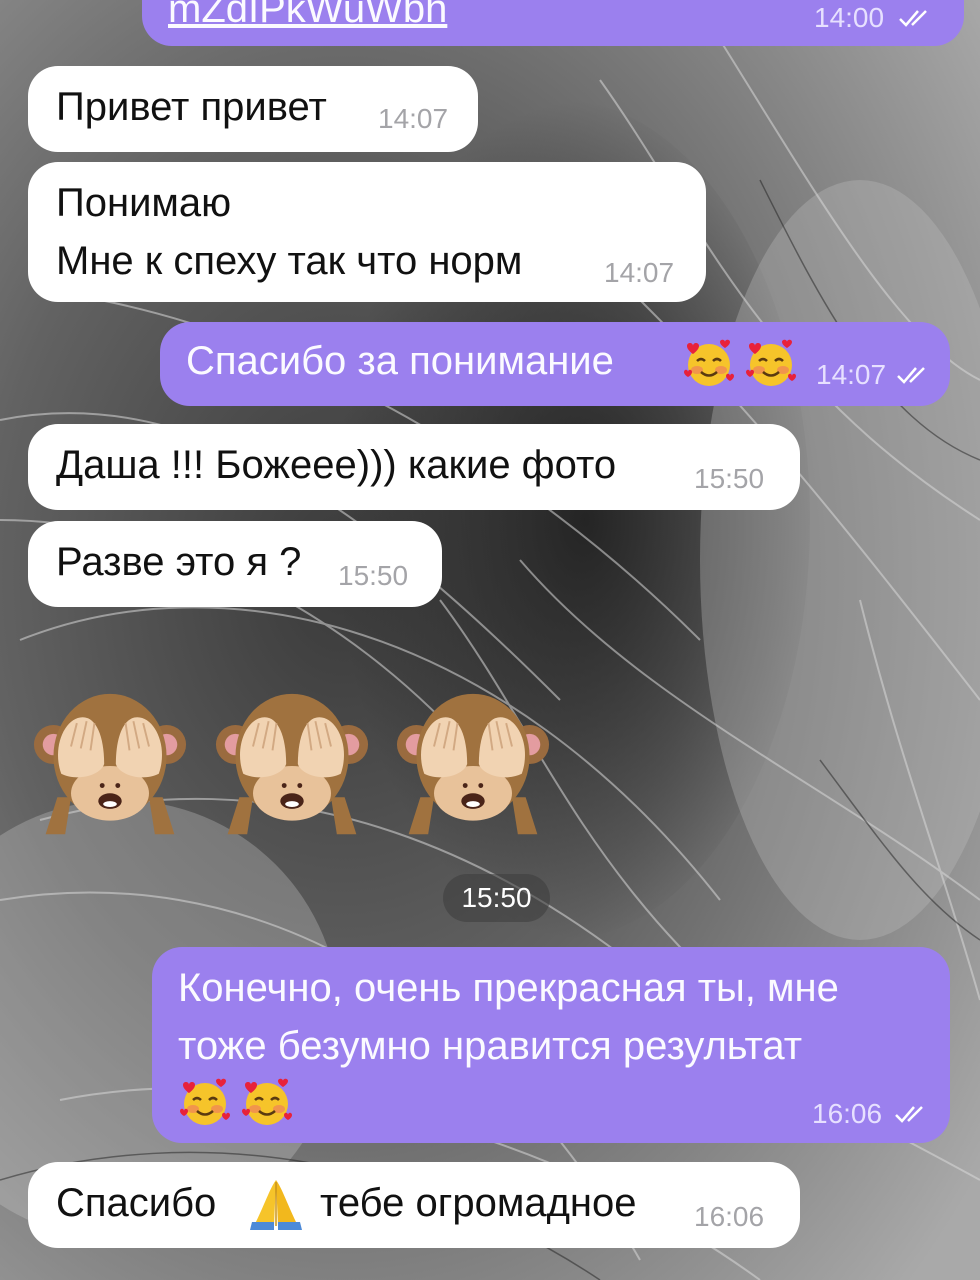 Image resolution: width=980 pixels, height=1280 pixels. I want to click on message-bubble-incoming: Привет привет 14:07, so click(253, 109).